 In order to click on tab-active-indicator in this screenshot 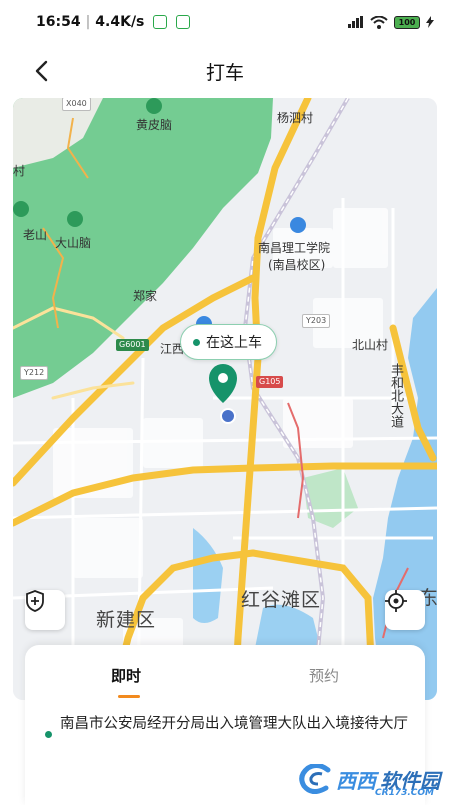, I will do `click(129, 696)`.